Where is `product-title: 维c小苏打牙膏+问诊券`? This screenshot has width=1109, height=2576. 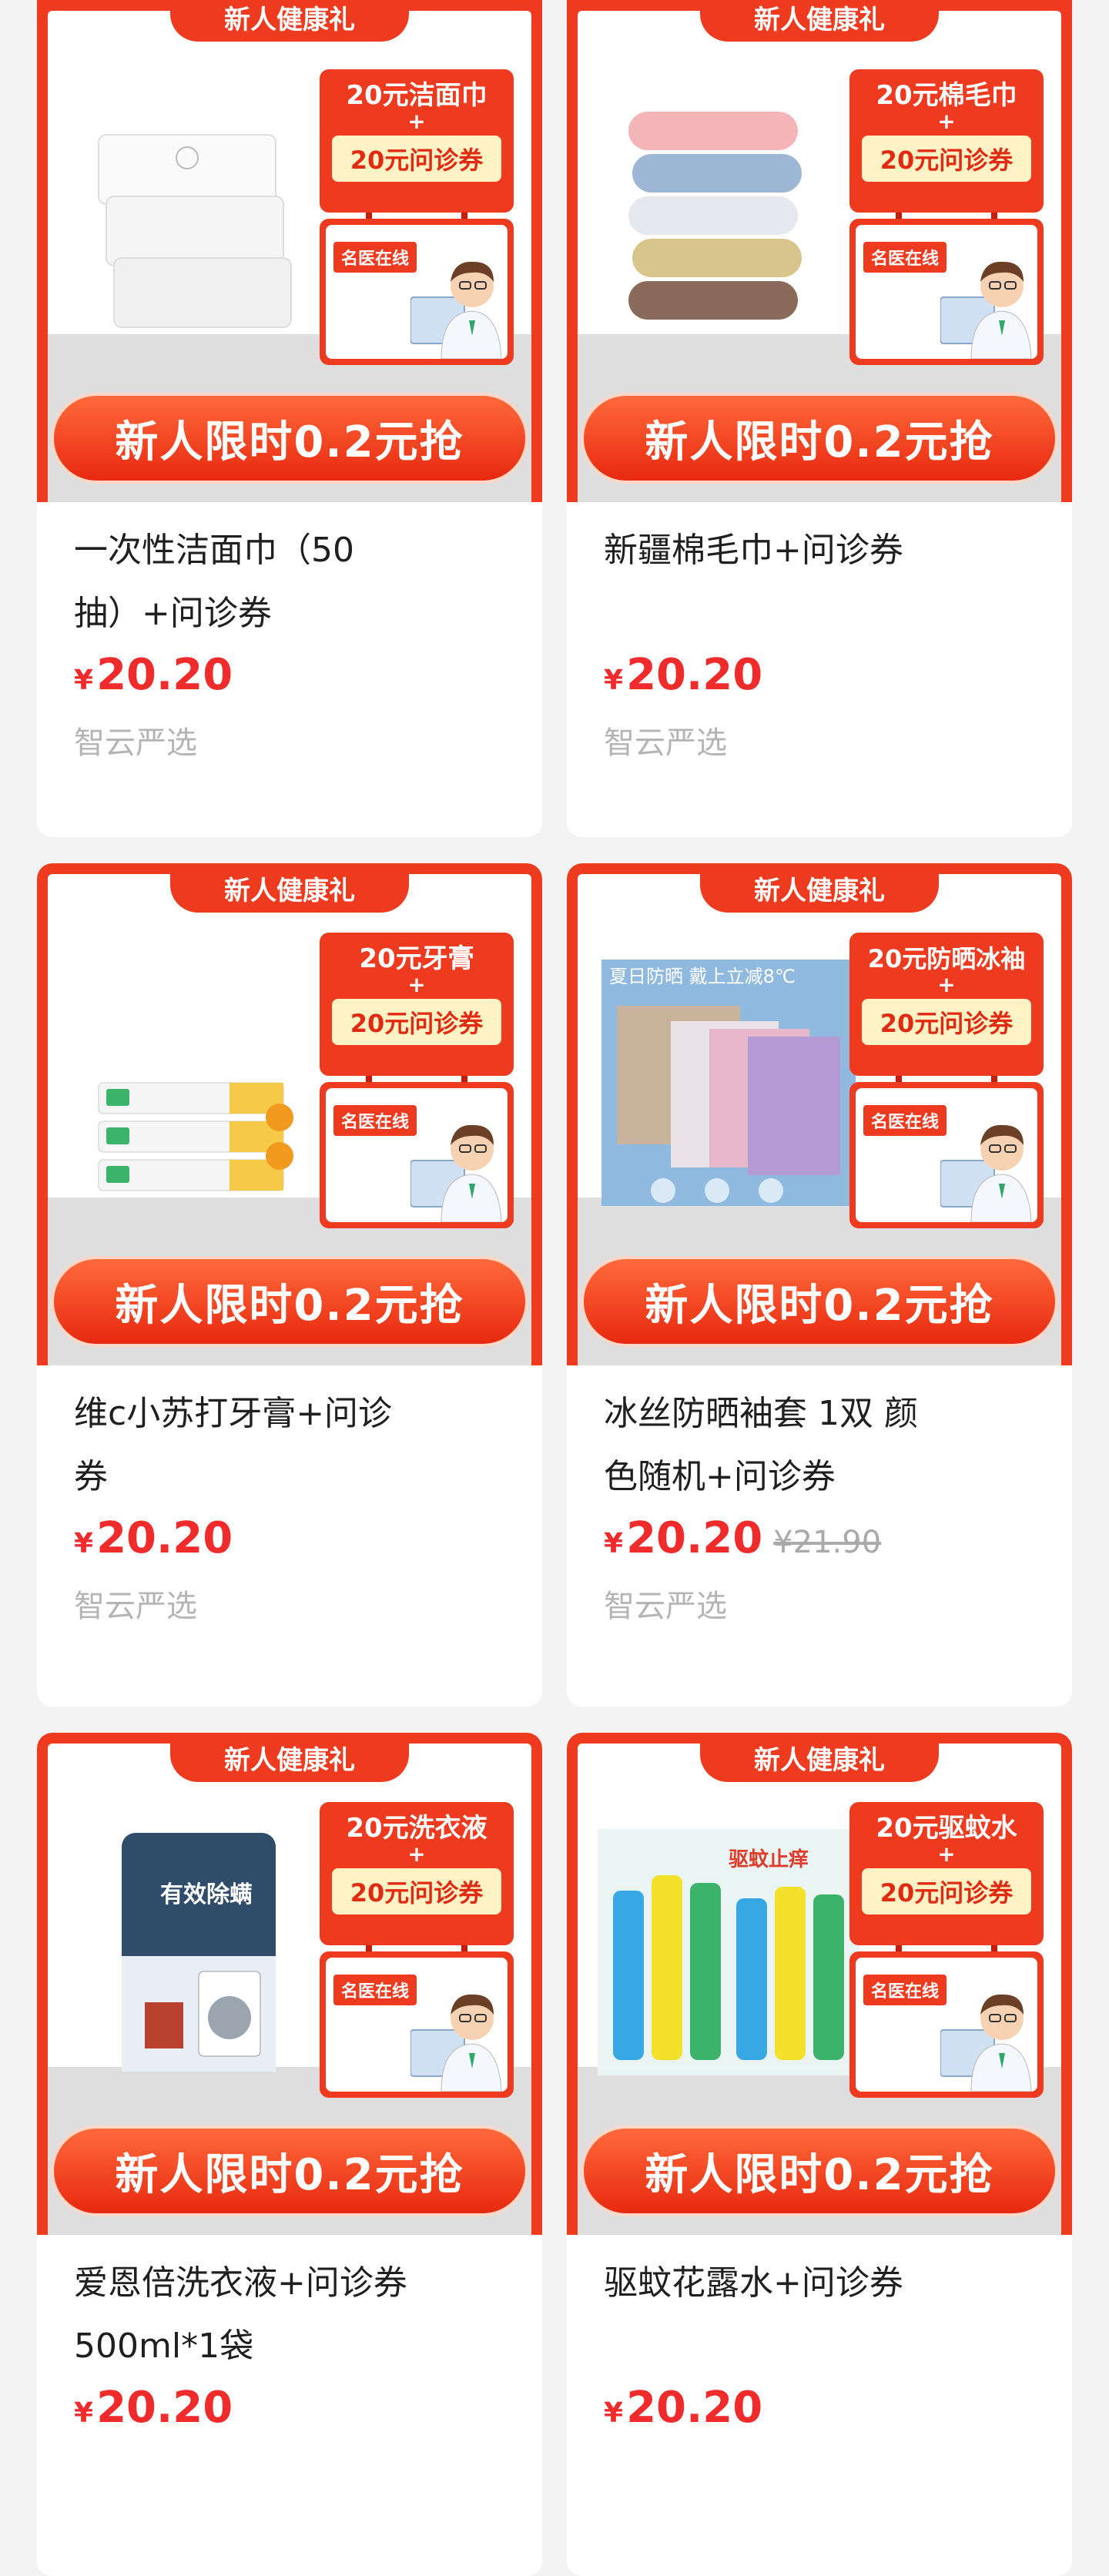 product-title: 维c小苏打牙膏+问诊券 is located at coordinates (233, 1445).